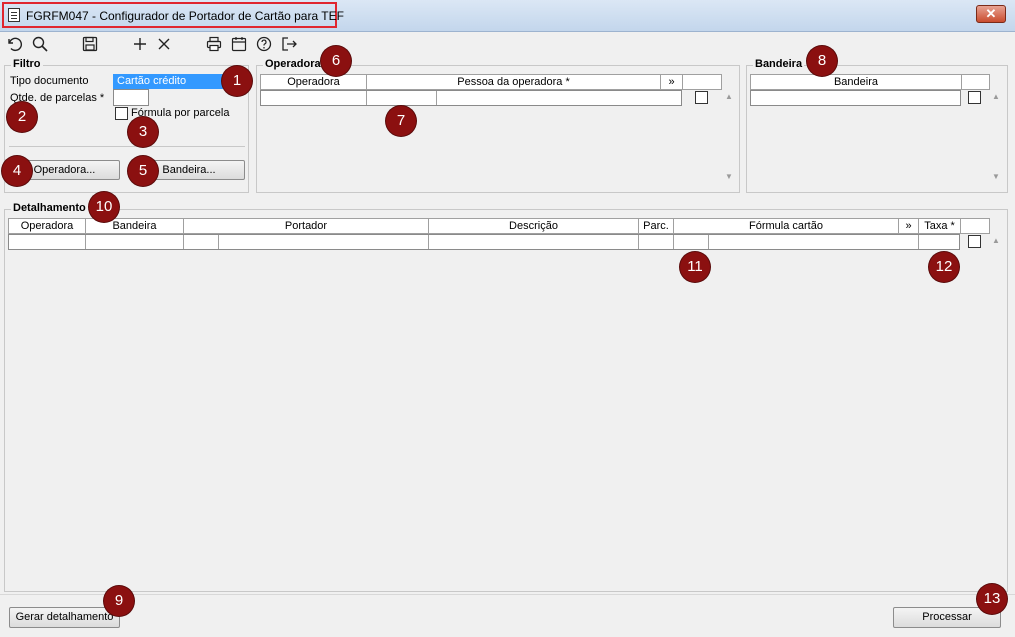 The image size is (1015, 637). What do you see at coordinates (306, 226) in the screenshot?
I see `column-header: Portador` at bounding box center [306, 226].